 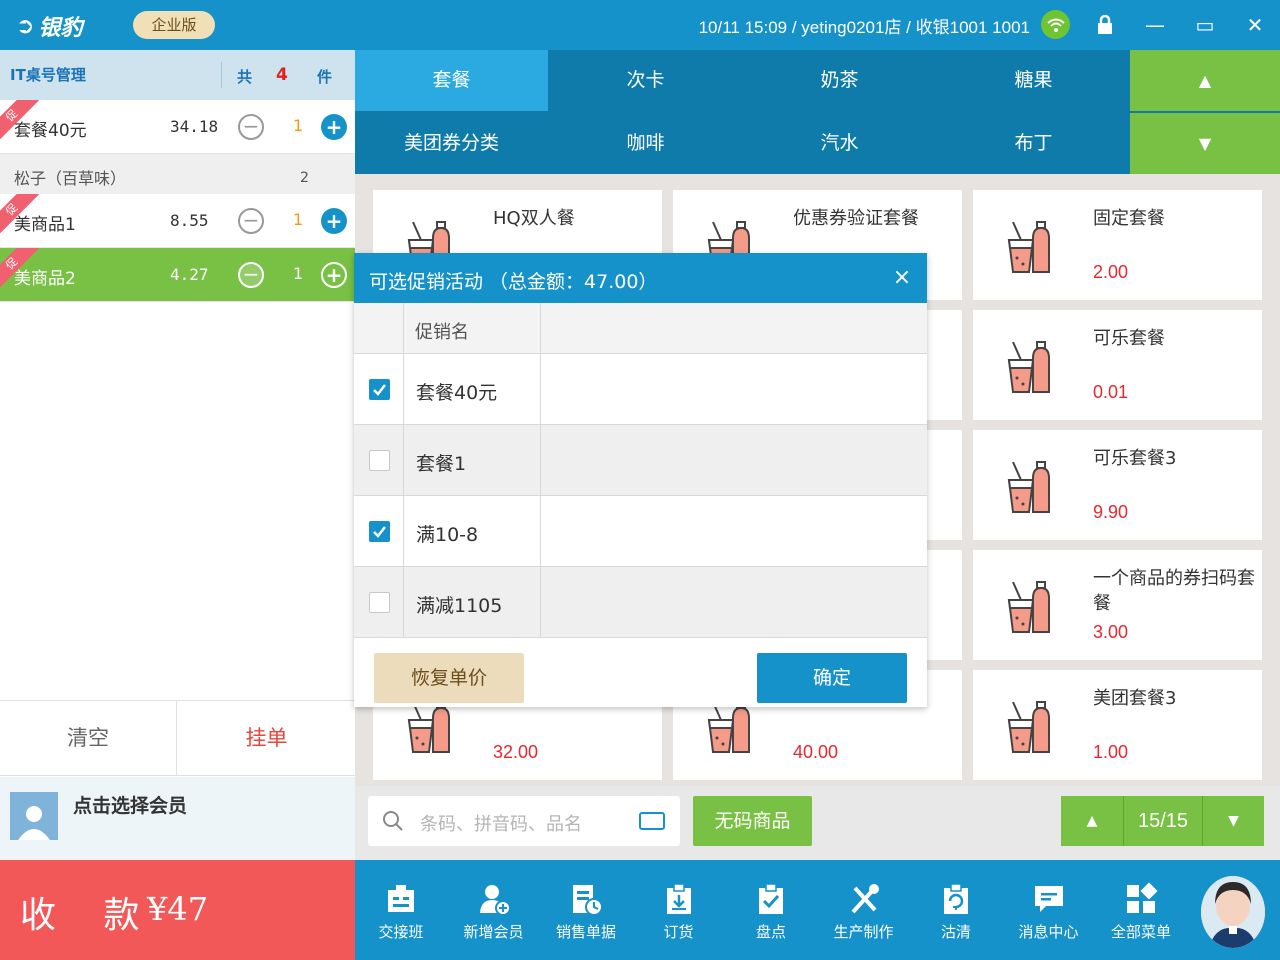 I want to click on clear-button: 清空, so click(x=88, y=738).